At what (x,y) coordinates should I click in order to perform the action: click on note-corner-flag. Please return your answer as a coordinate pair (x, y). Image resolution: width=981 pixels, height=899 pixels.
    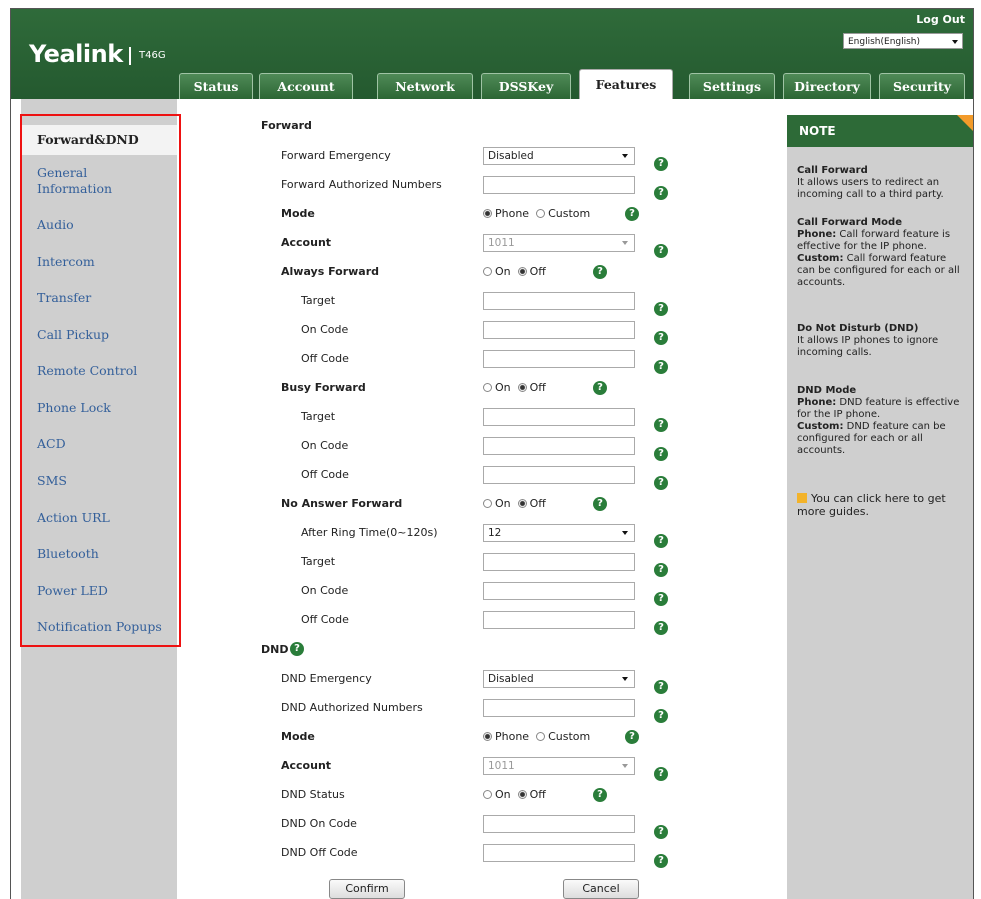
    Looking at the image, I should click on (965, 123).